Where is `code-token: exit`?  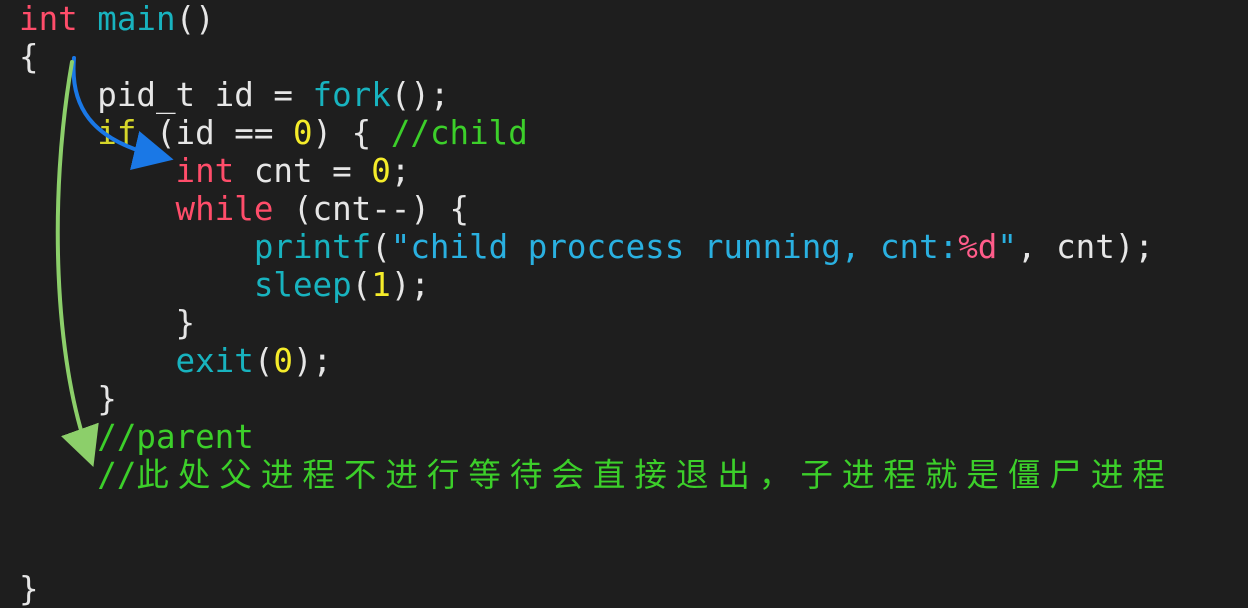 code-token: exit is located at coordinates (214, 361).